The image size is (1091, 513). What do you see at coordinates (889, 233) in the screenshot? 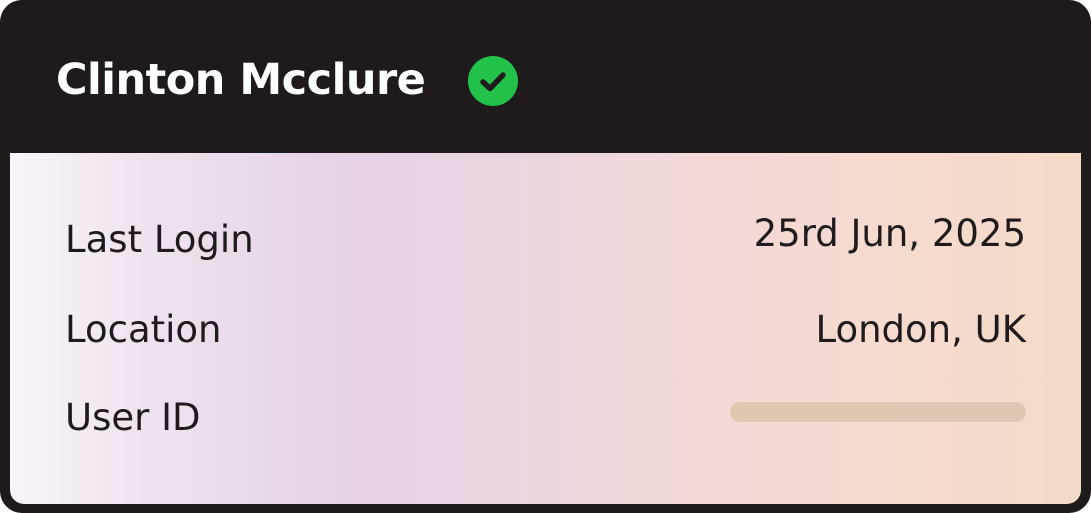
I see `last-login-value: 25rd Jun, 2025` at bounding box center [889, 233].